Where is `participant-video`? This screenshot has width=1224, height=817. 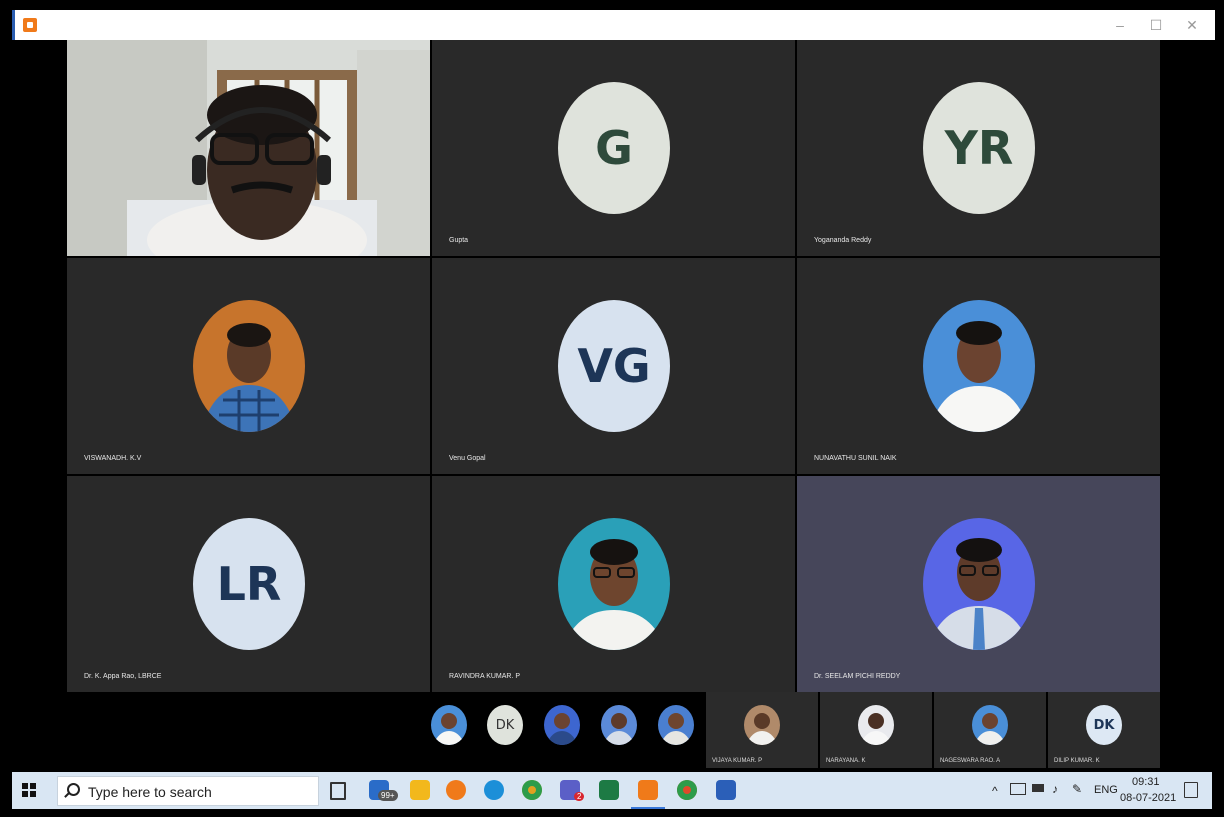 participant-video is located at coordinates (248, 148).